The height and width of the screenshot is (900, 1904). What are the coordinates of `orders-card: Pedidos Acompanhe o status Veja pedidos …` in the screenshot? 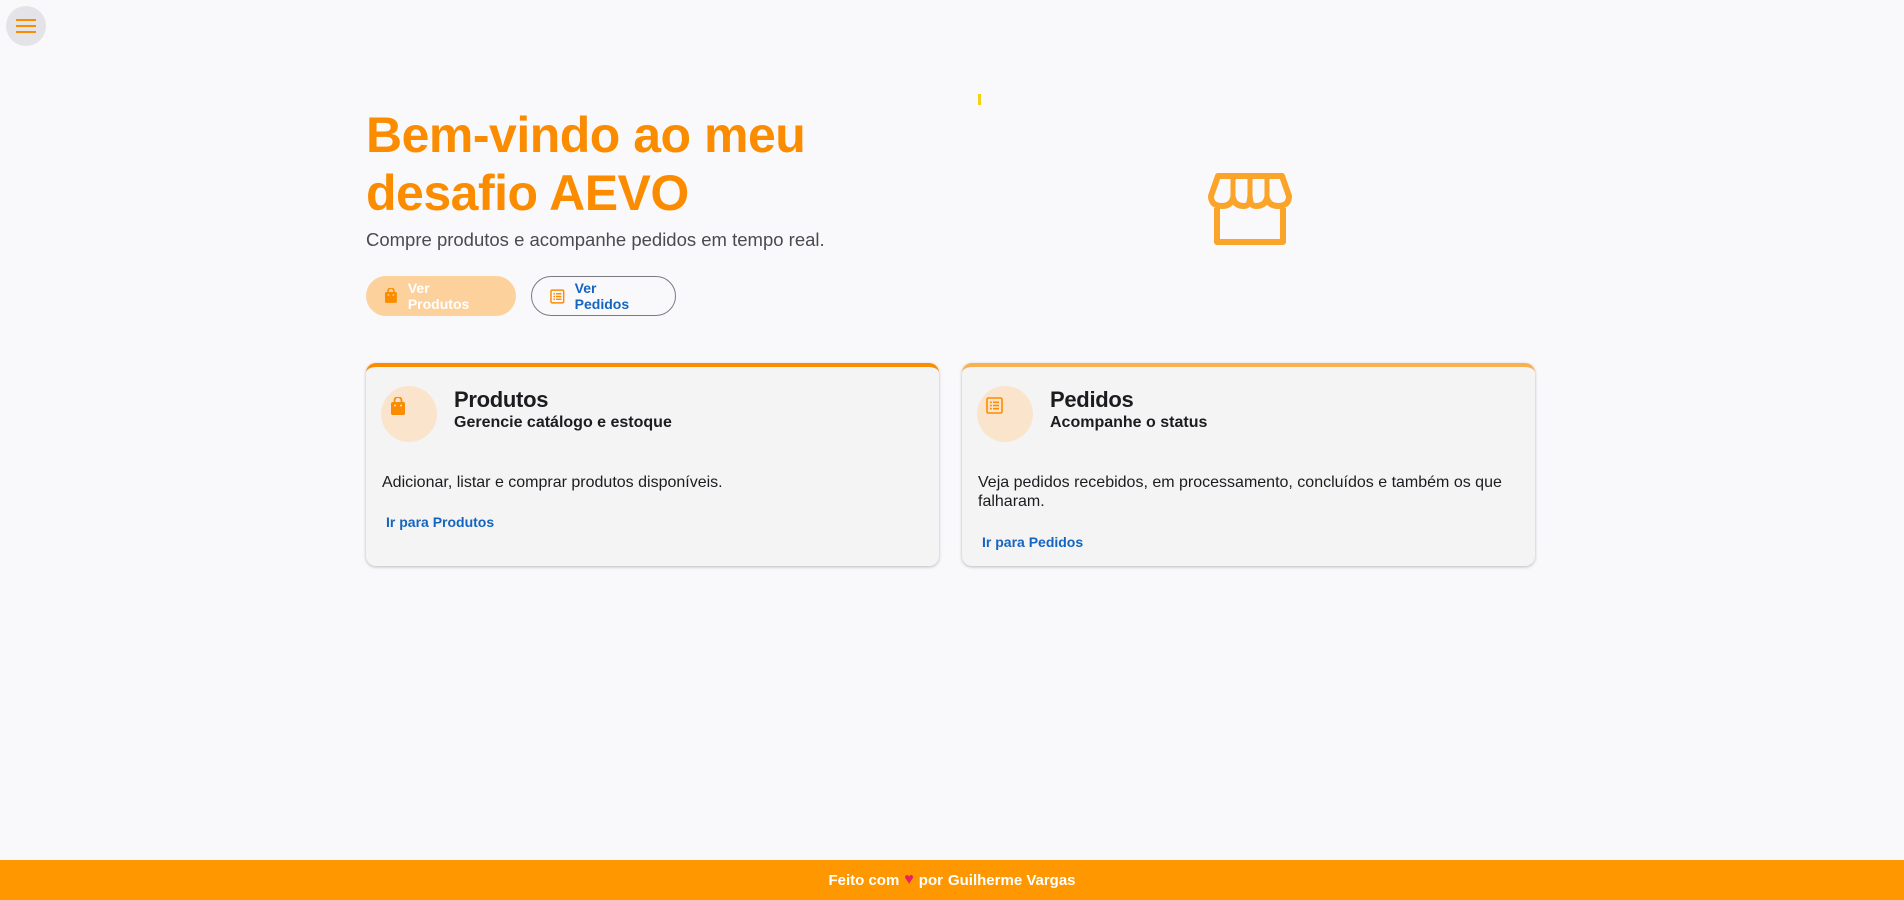 It's located at (1248, 464).